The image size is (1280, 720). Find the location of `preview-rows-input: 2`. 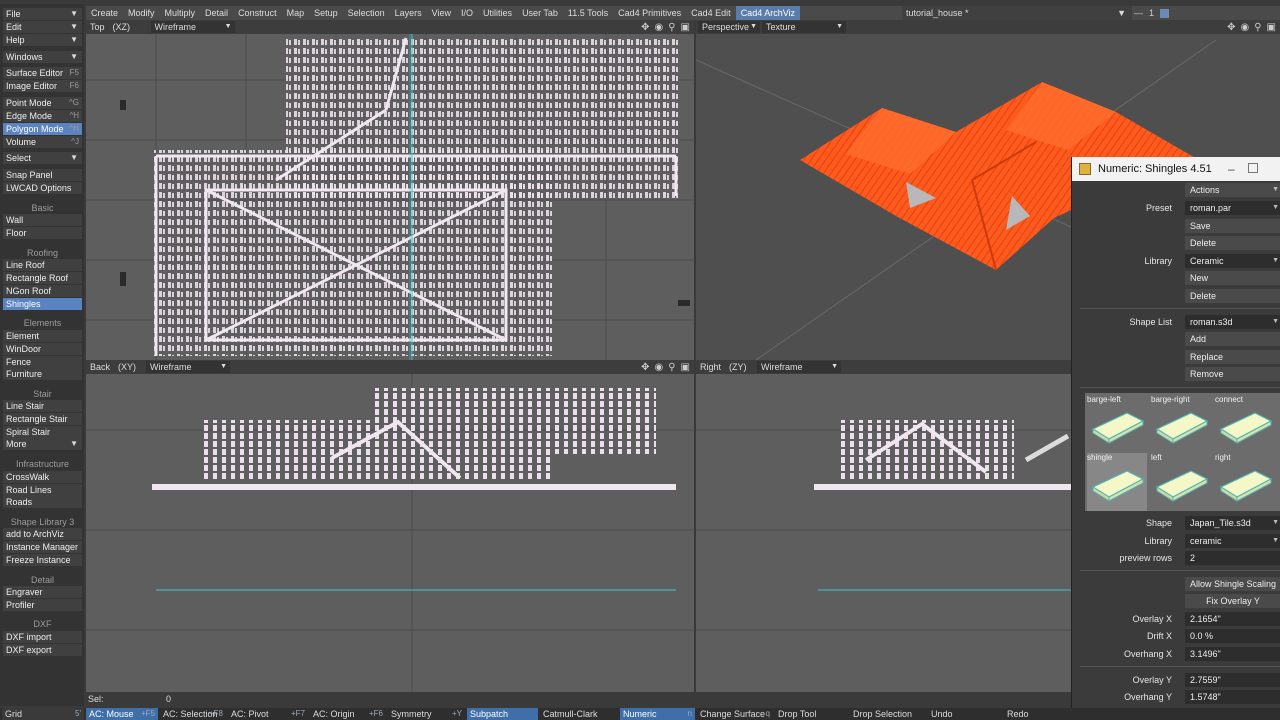

preview-rows-input: 2 is located at coordinates (1232, 558).